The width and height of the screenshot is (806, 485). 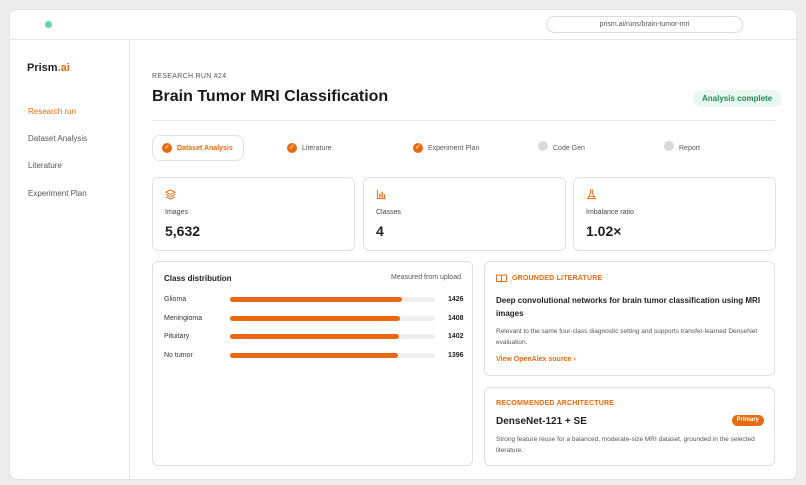 I want to click on stat-card-imbalance: Imbalance ratio 1.02×, so click(x=674, y=214).